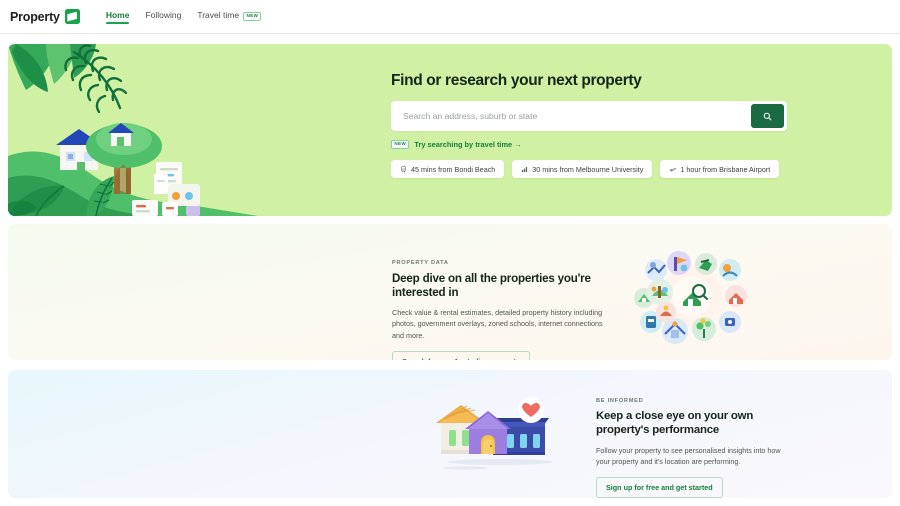  I want to click on nav-item-home: Home, so click(117, 17).